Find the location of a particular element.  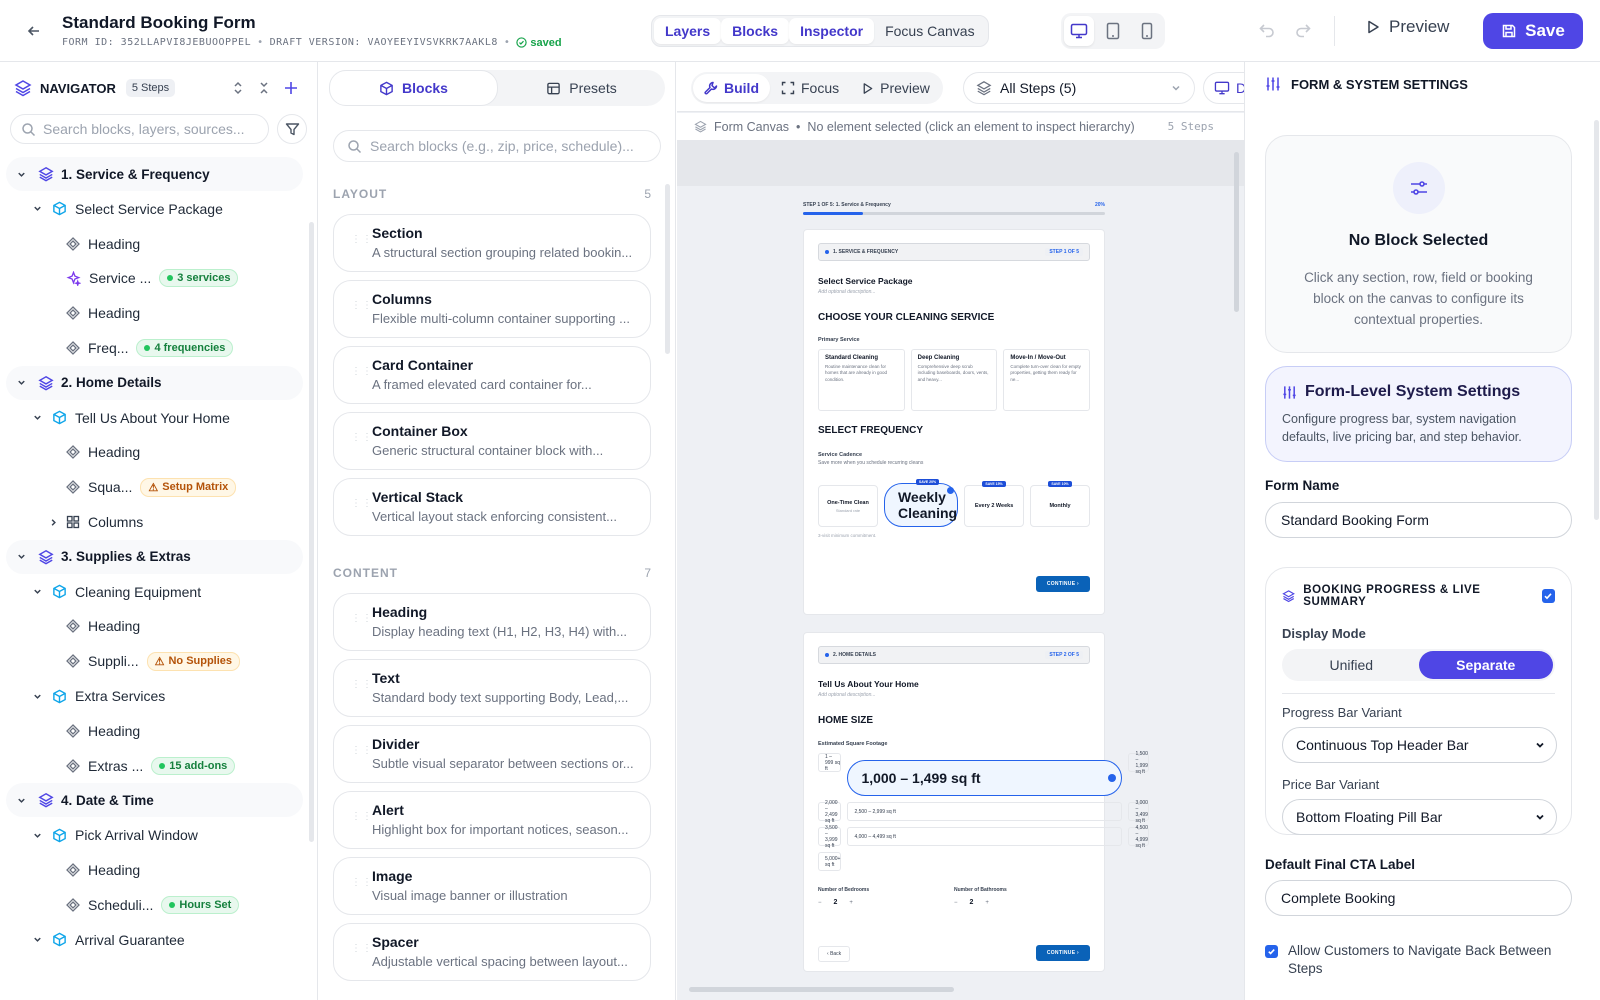

blocks-scrollbar is located at coordinates (667, 269).